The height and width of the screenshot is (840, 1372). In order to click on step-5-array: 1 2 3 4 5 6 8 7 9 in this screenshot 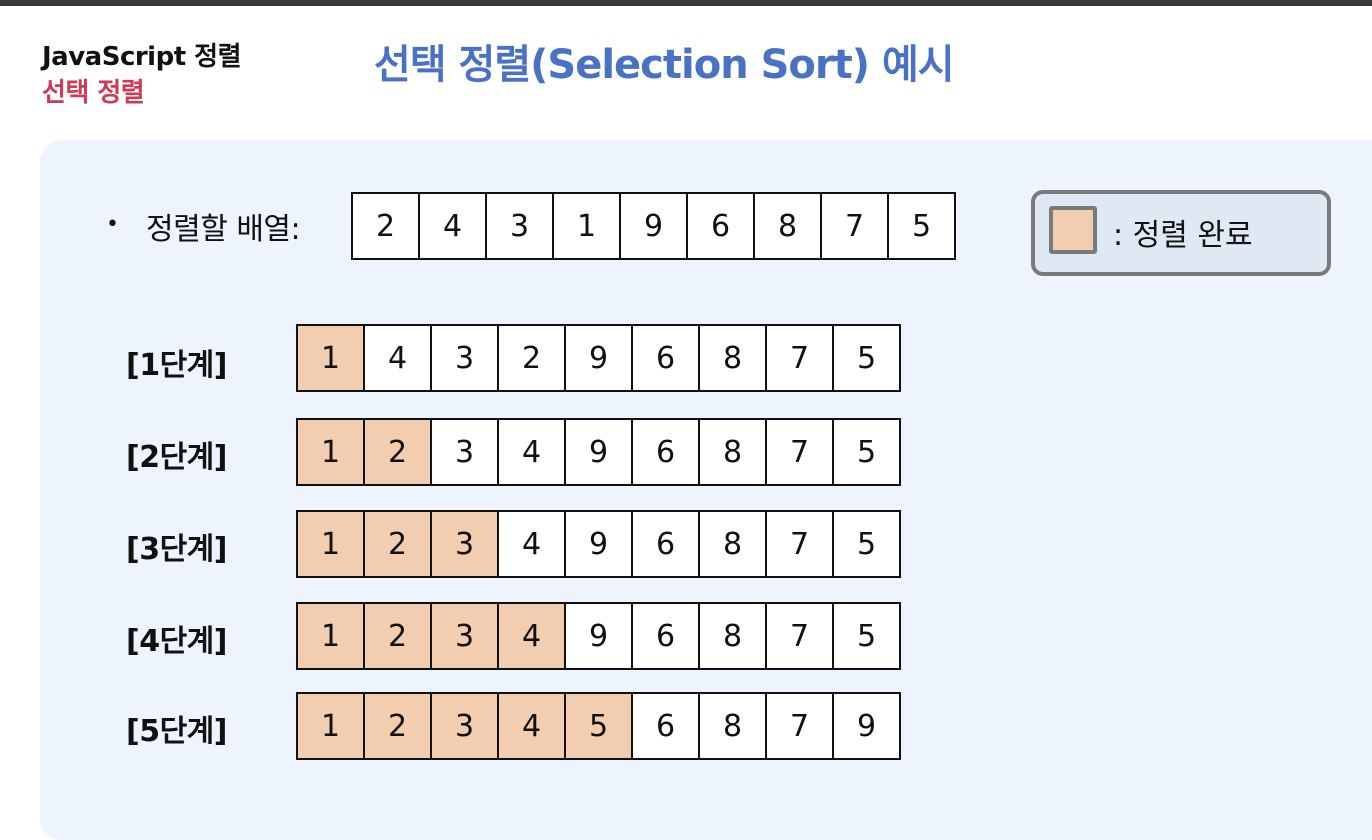, I will do `click(598, 726)`.